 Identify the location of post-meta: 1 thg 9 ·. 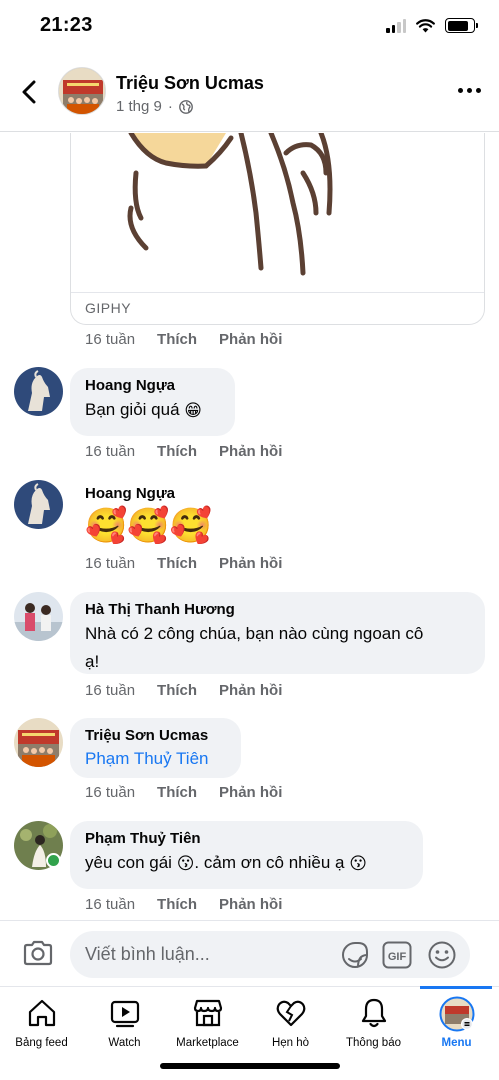
(154, 106).